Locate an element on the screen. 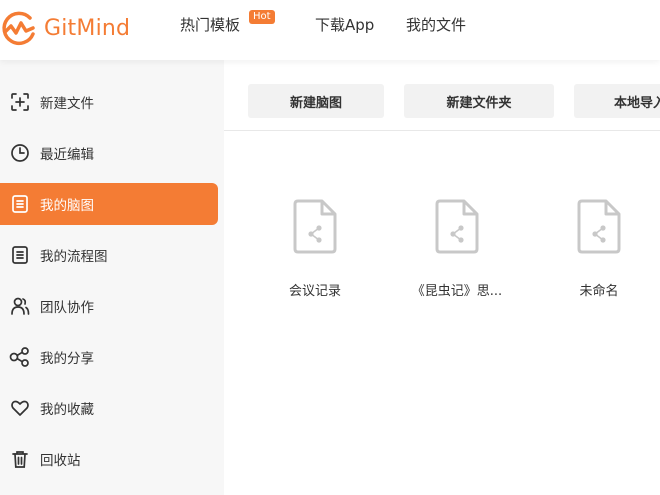 The image size is (660, 495). clock-icon is located at coordinates (20, 153).